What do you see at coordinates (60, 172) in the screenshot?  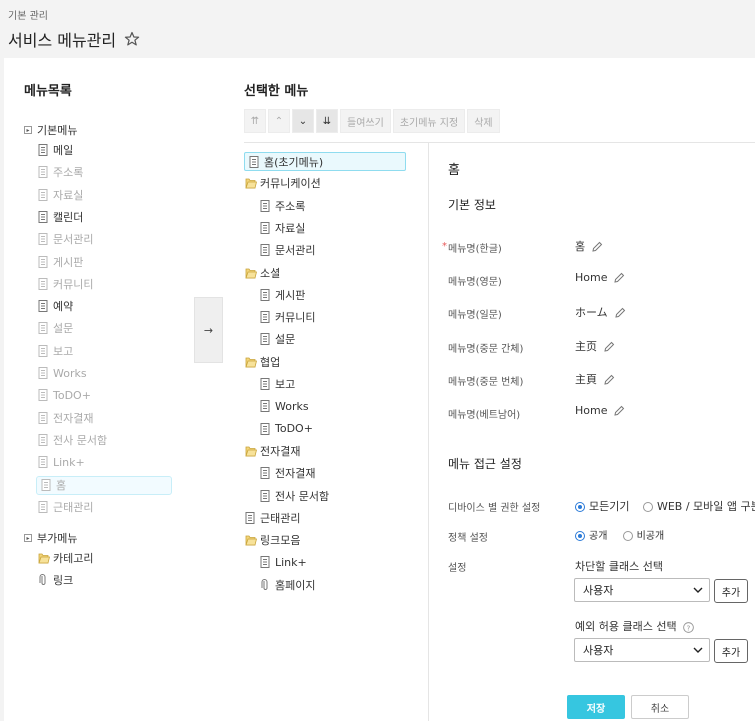 I see `menu-list-item: 주소록` at bounding box center [60, 172].